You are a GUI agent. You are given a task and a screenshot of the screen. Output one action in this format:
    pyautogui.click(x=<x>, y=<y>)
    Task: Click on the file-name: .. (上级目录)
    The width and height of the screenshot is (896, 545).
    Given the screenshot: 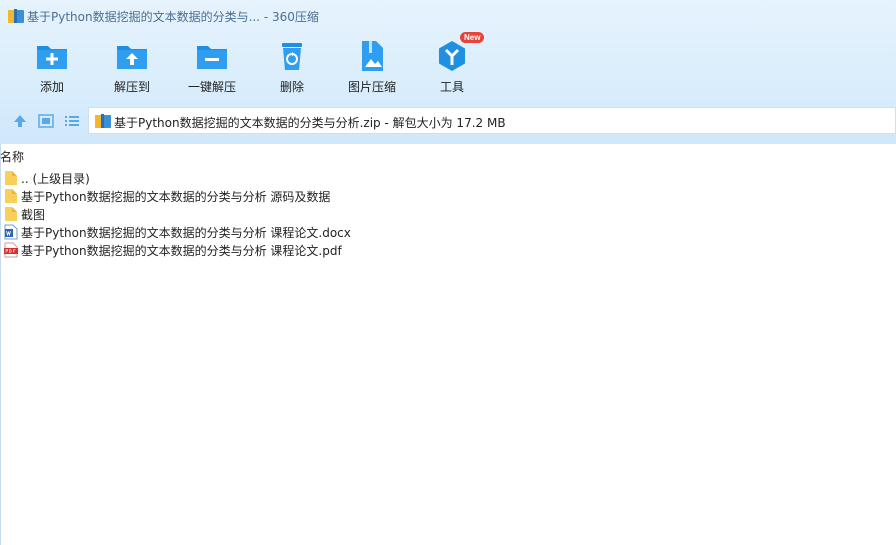 What is the action you would take?
    pyautogui.click(x=55, y=179)
    